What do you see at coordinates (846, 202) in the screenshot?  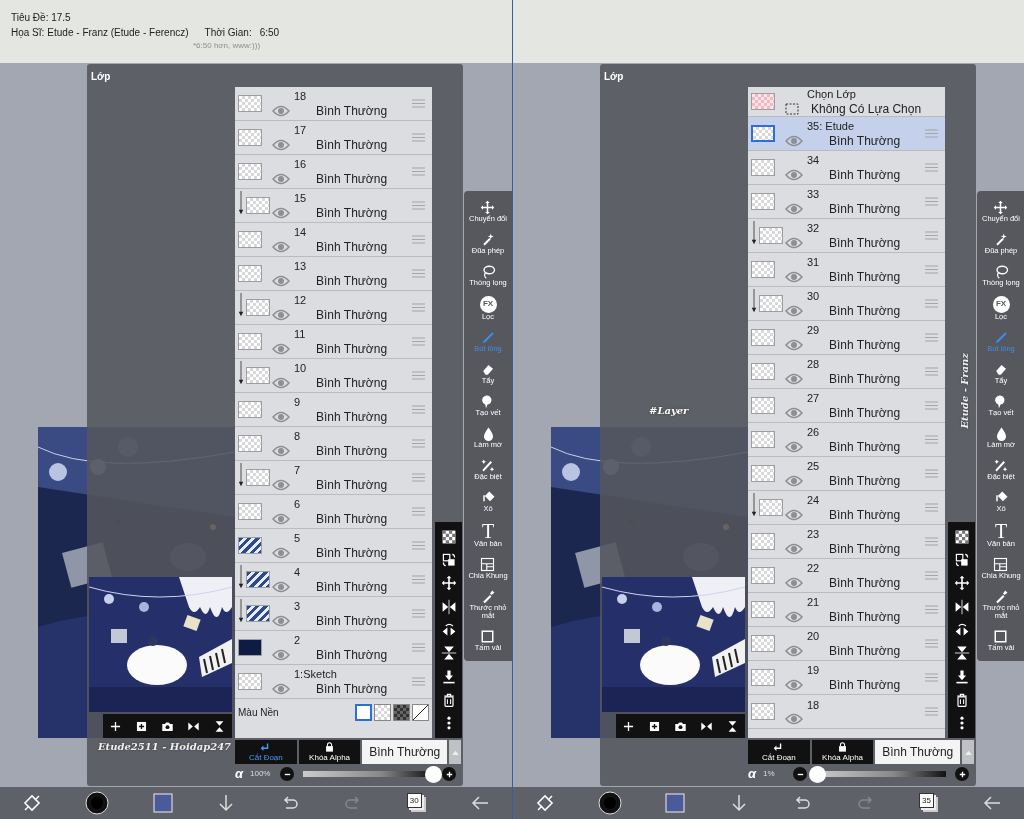 I see `layer-row: 33 Bình Thường` at bounding box center [846, 202].